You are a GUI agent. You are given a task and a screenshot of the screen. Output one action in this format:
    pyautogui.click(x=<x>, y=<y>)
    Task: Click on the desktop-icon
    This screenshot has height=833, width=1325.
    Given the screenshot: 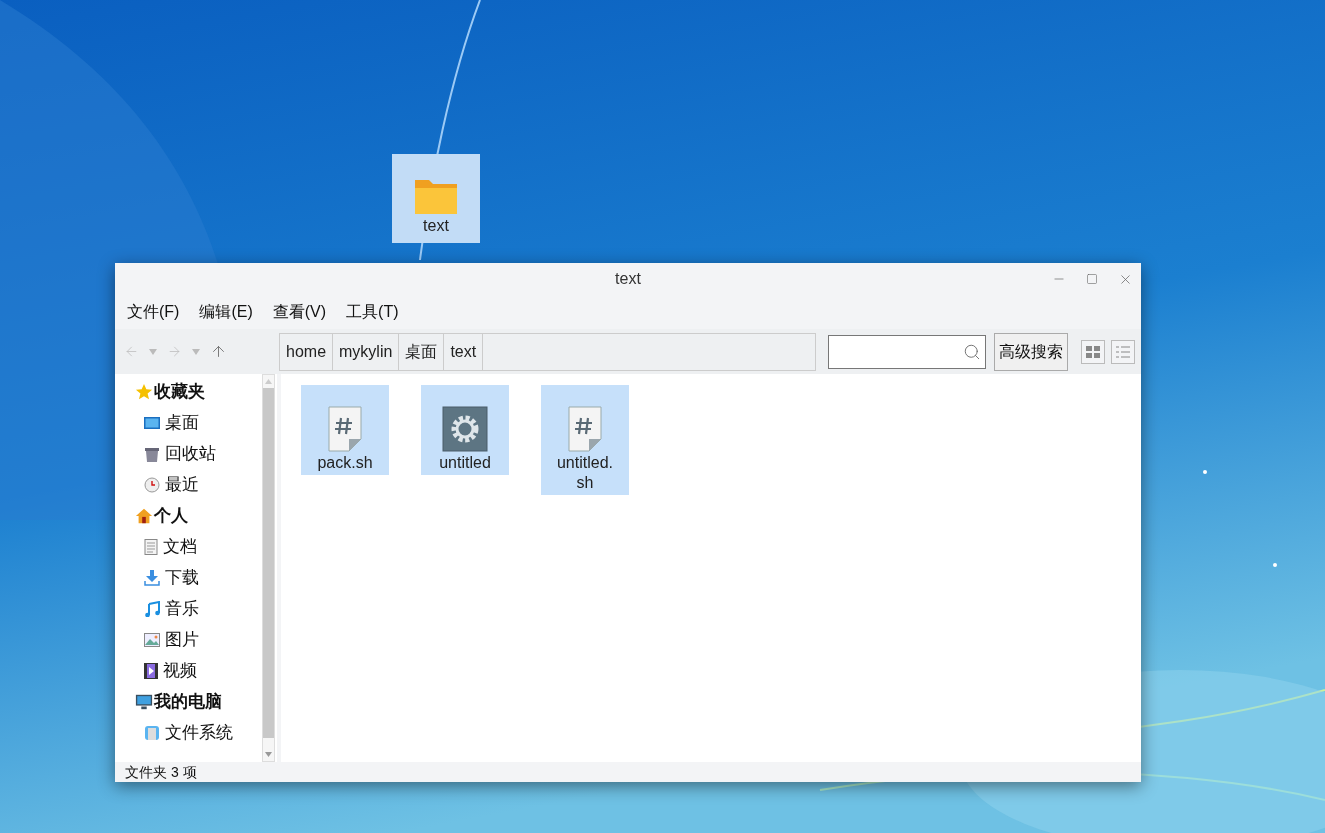 What is the action you would take?
    pyautogui.click(x=152, y=422)
    